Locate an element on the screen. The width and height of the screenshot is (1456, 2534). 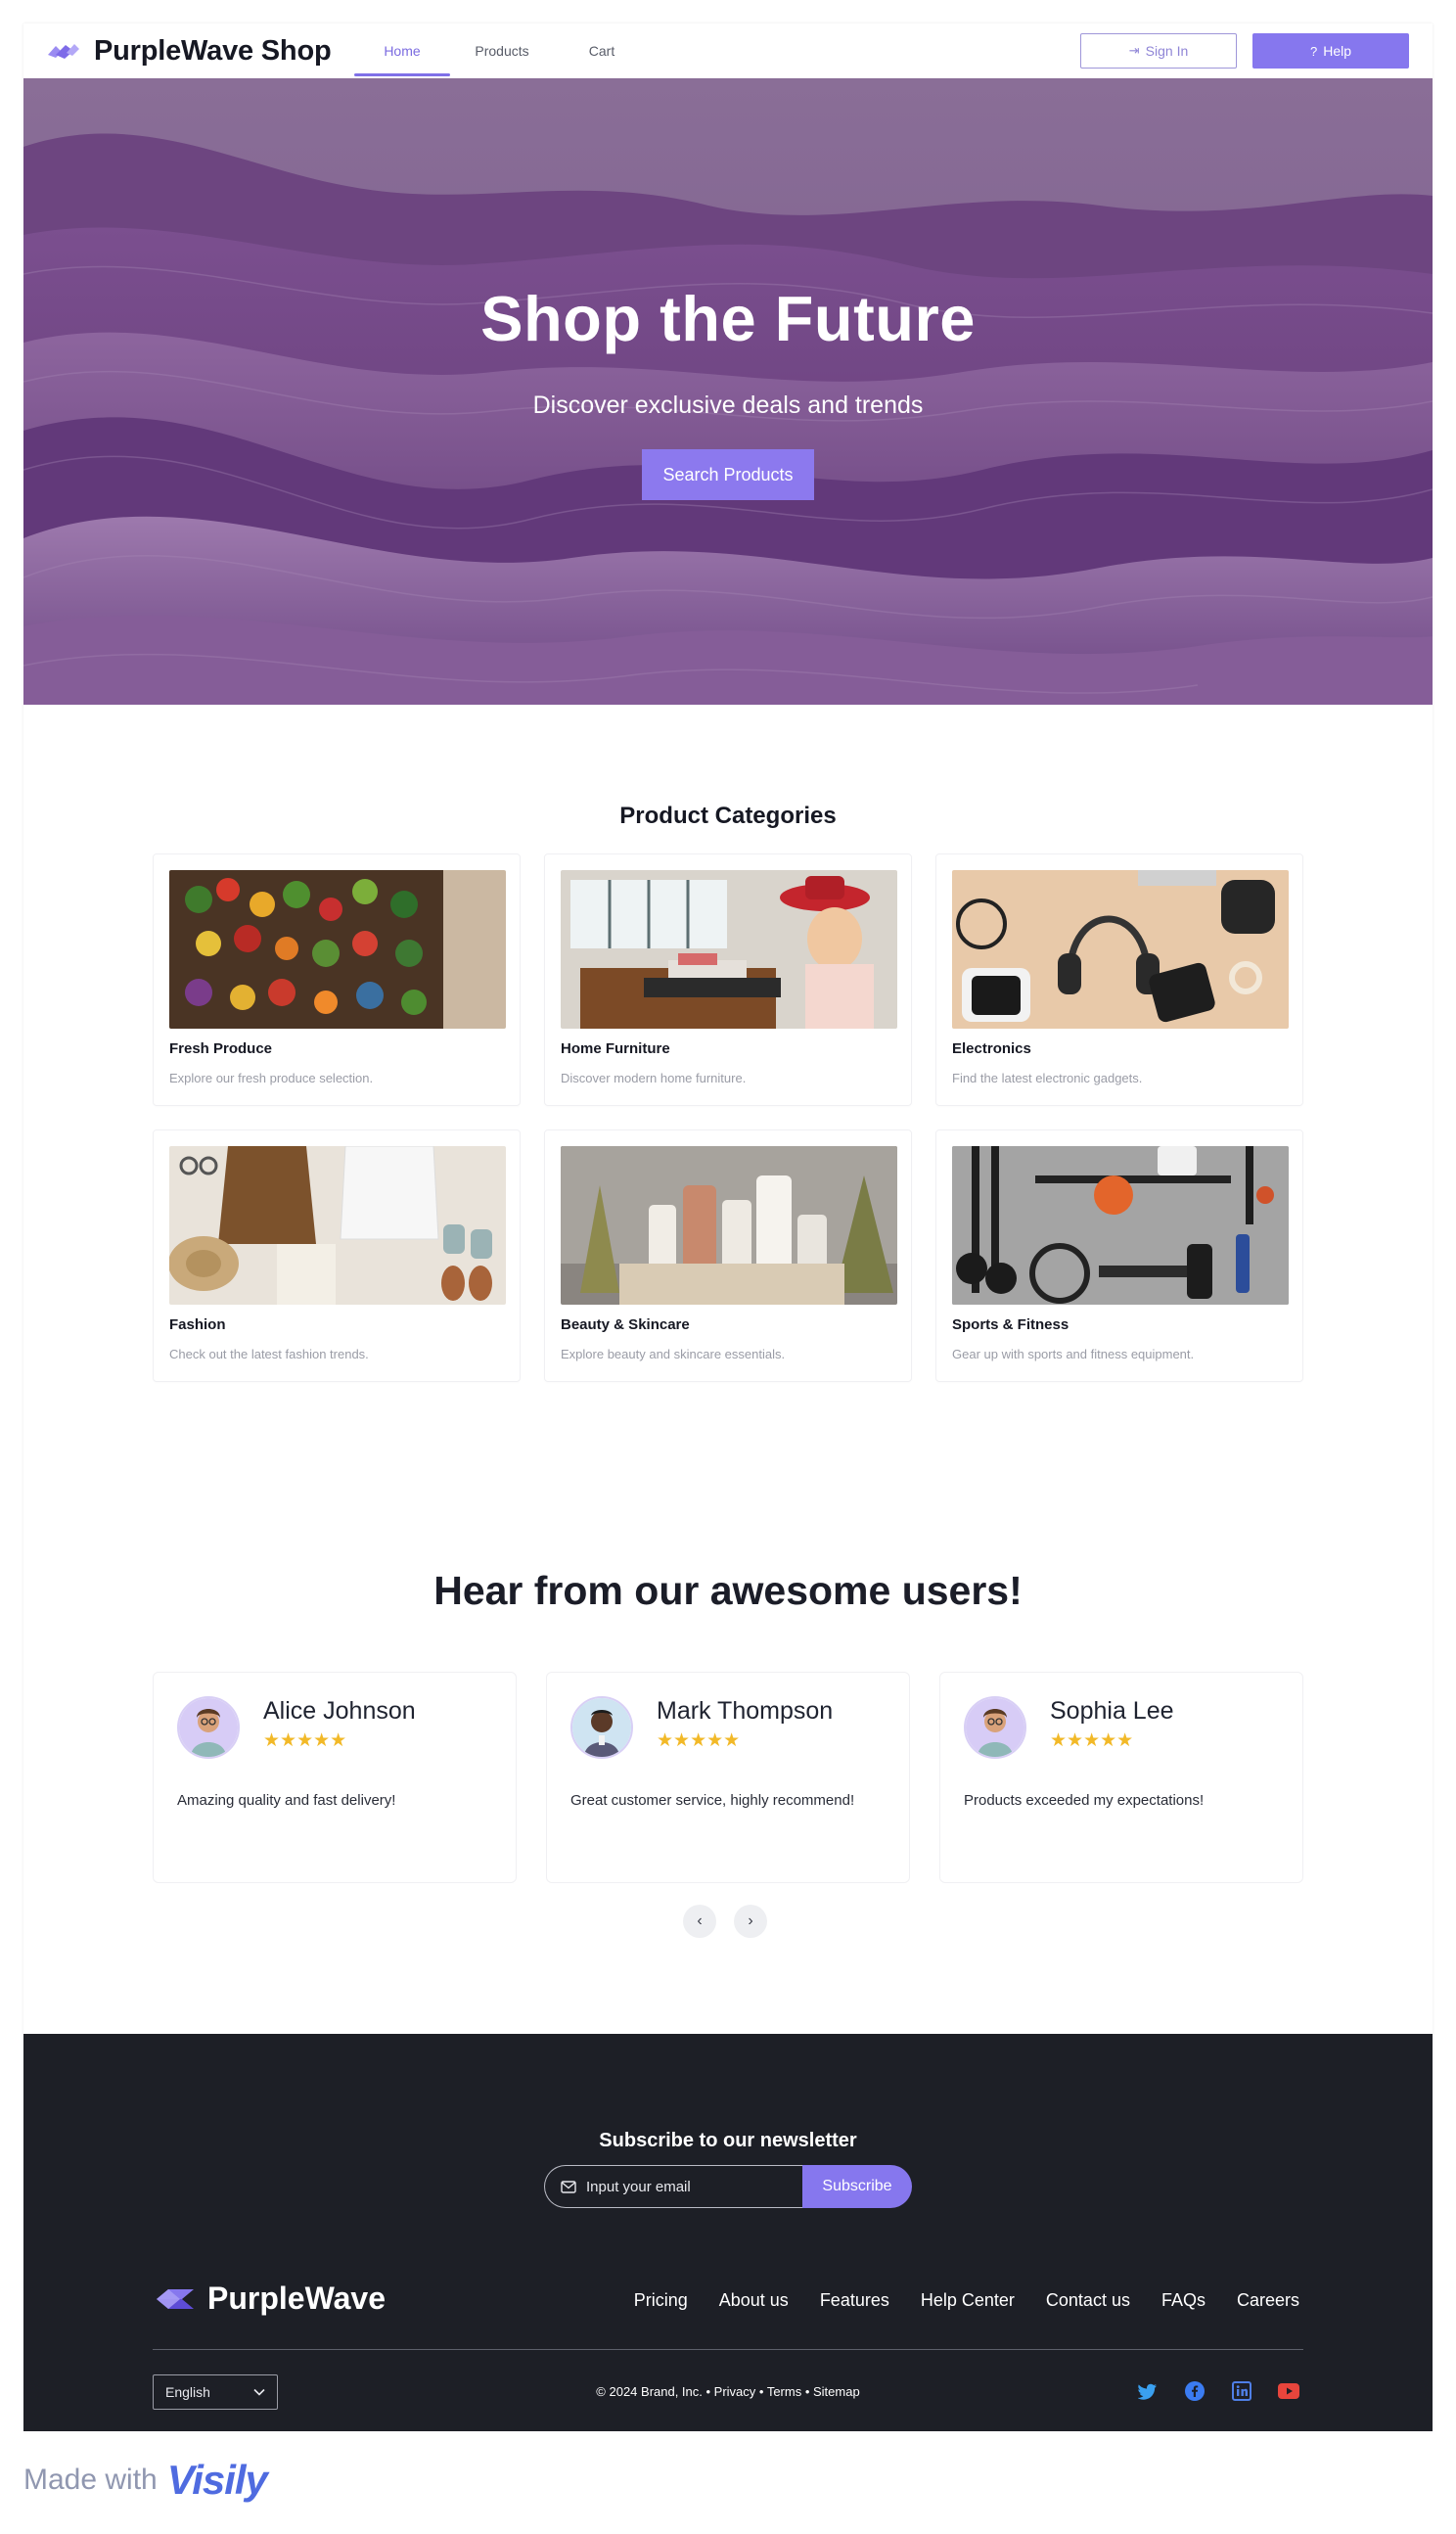
category-name: Electronics is located at coordinates (991, 1048).